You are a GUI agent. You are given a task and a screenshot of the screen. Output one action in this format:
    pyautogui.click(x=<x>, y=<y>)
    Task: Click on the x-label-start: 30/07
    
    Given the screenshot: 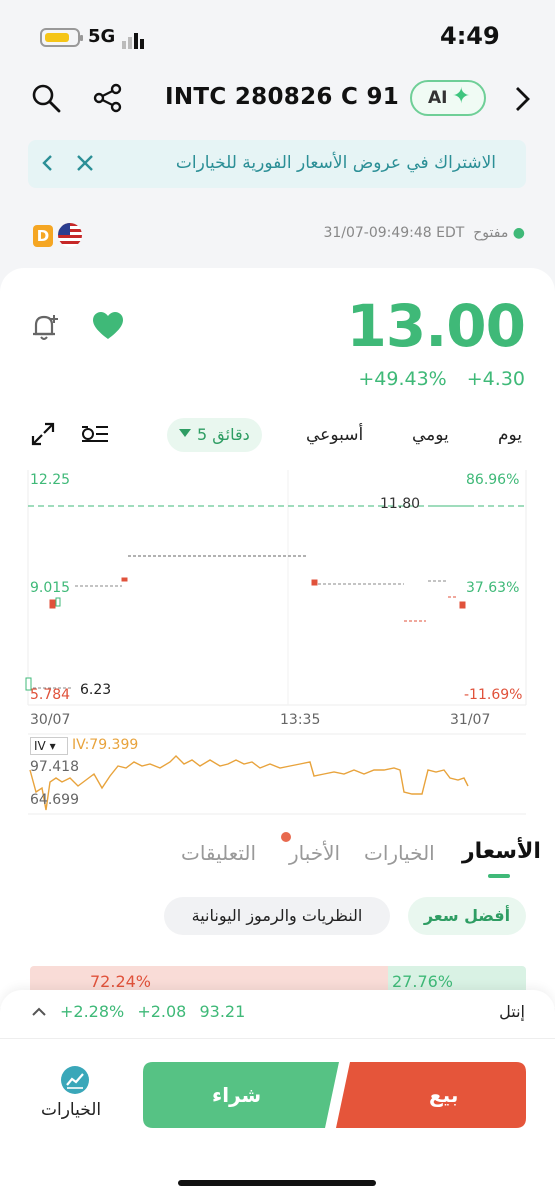 What is the action you would take?
    pyautogui.click(x=50, y=720)
    